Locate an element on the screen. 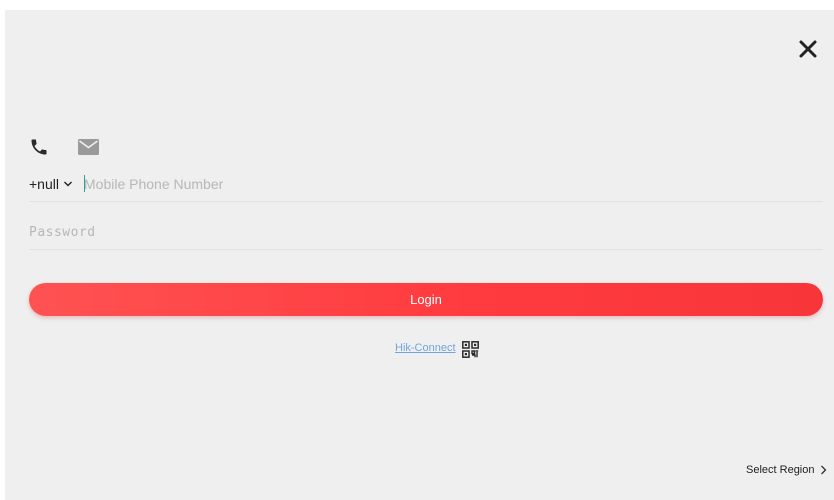 The image size is (834, 500). envelope-icon is located at coordinates (88, 147).